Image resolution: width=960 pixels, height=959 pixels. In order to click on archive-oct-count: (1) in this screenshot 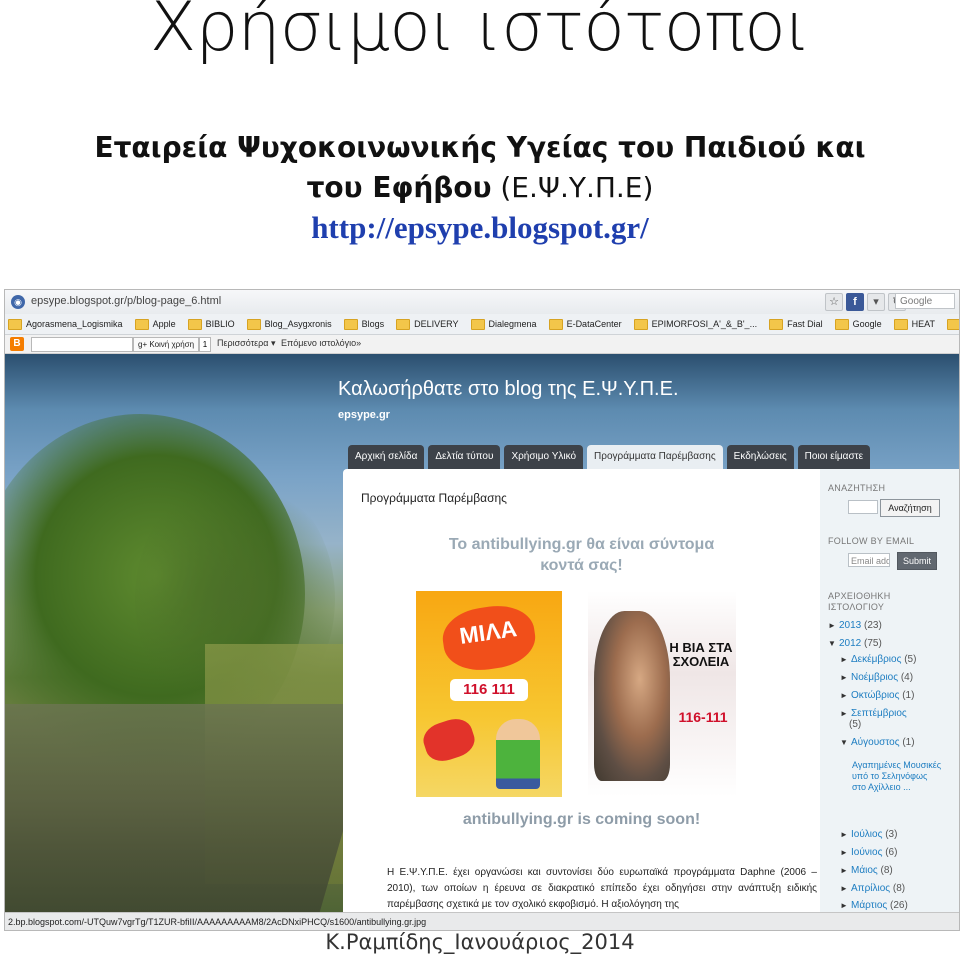, I will do `click(908, 695)`.